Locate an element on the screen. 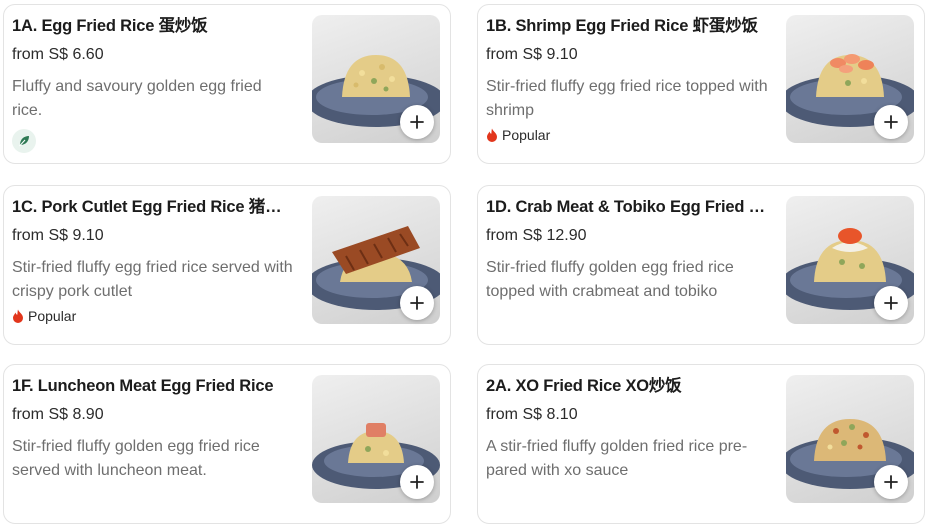 The image size is (932, 524). menu-item-price: from S$ 12.90 is located at coordinates (536, 235).